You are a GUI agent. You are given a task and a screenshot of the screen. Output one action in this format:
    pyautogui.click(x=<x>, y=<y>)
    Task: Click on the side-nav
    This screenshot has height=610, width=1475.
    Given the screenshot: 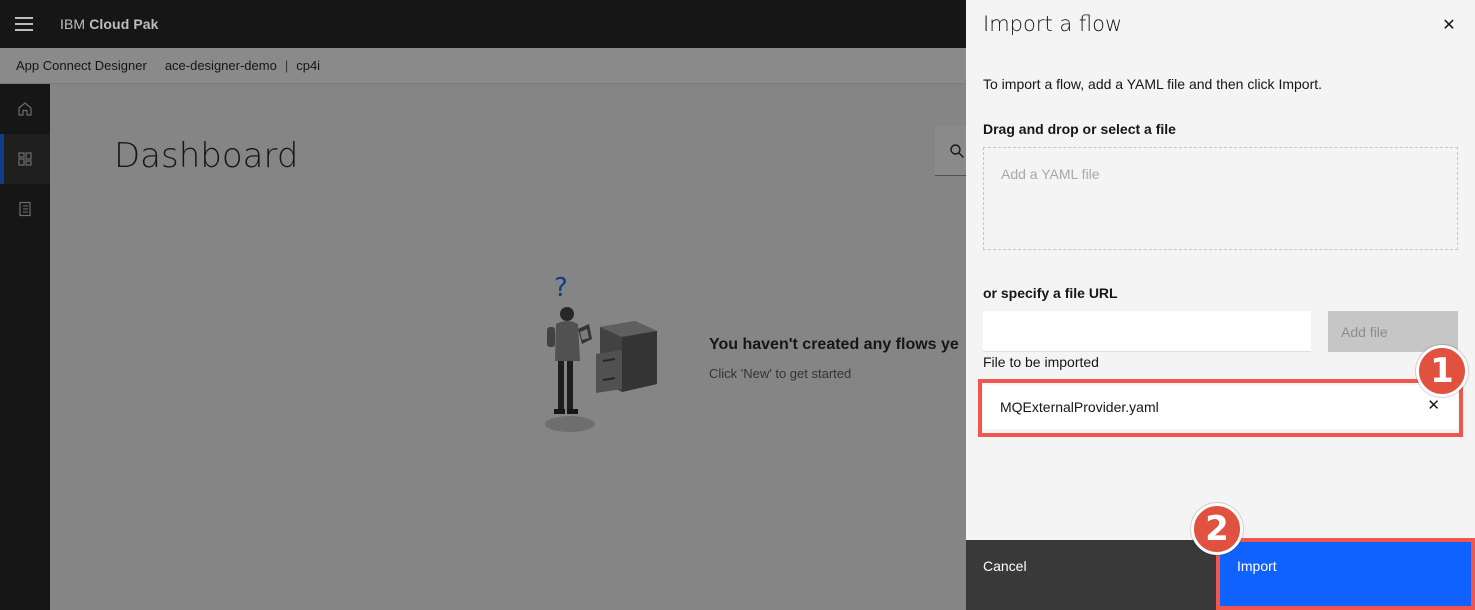 What is the action you would take?
    pyautogui.click(x=25, y=347)
    